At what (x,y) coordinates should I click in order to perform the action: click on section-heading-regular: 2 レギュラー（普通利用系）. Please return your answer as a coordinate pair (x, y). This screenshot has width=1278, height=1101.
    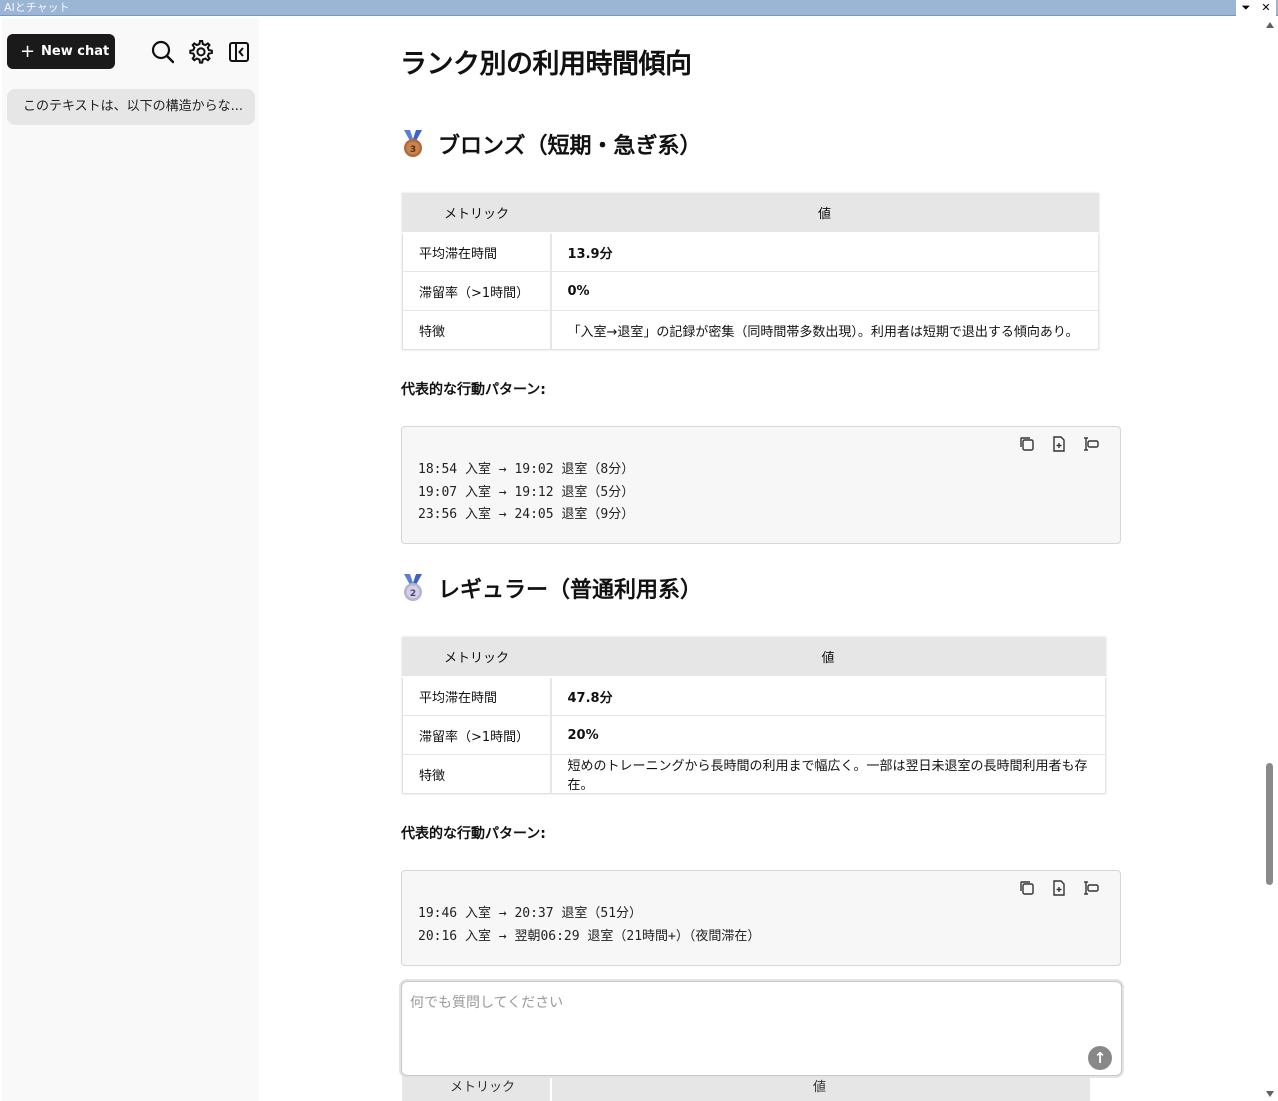
    Looking at the image, I should click on (551, 588).